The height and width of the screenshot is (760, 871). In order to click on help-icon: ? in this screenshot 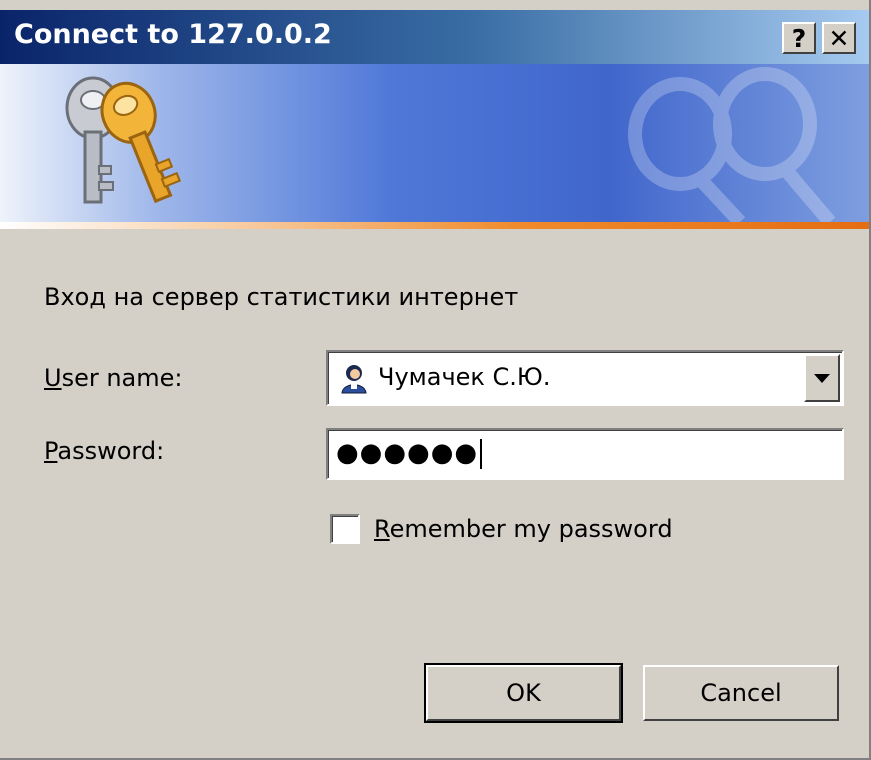, I will do `click(799, 38)`.